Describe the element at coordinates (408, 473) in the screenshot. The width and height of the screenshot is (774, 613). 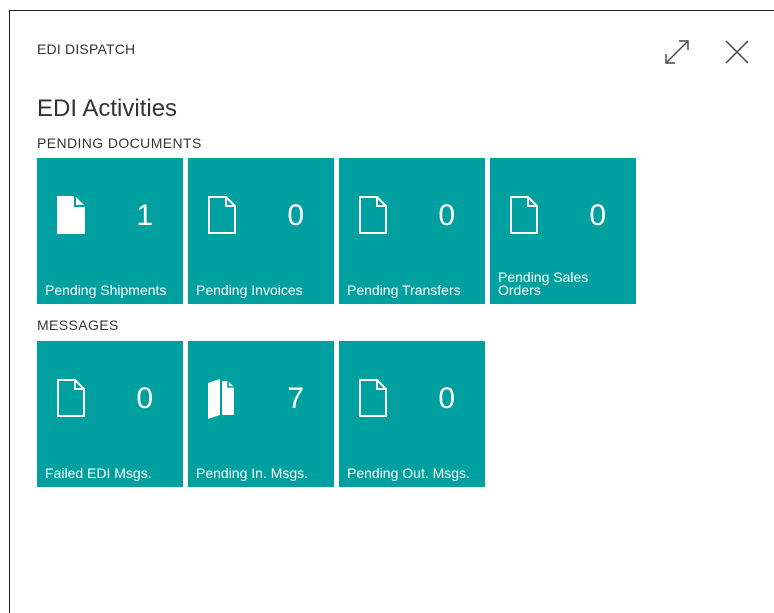
I see `tile-label: Pending Out. Msgs.` at that location.